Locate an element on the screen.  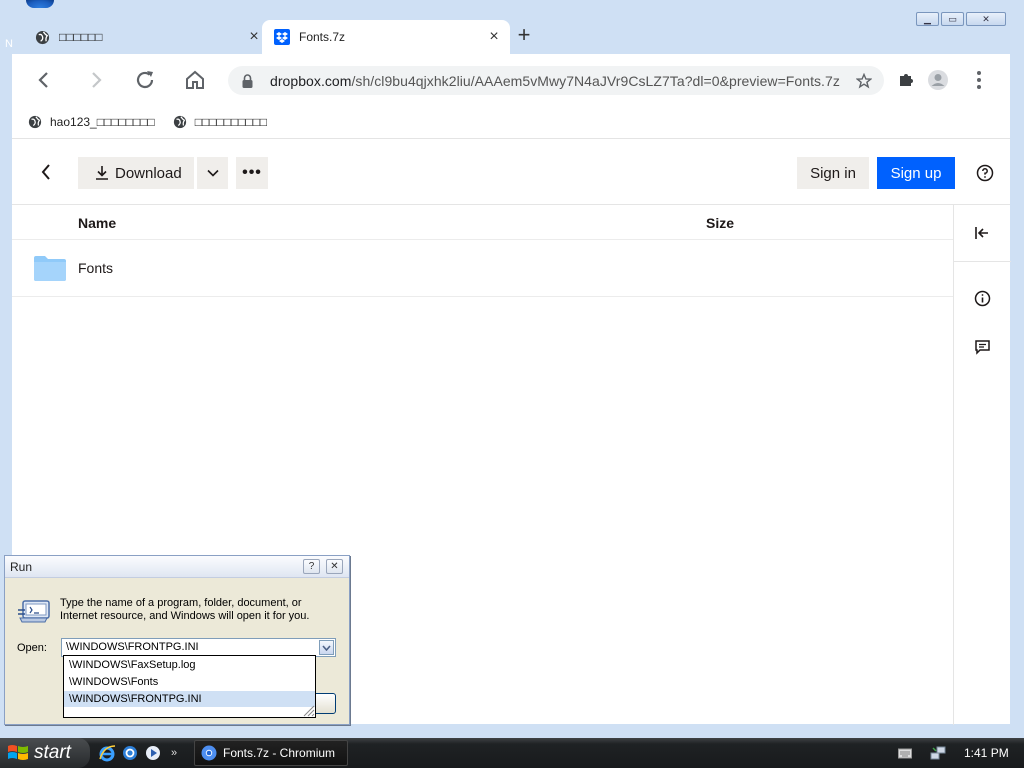
tab-inactive: □□□□□□ × is located at coordinates (146, 37).